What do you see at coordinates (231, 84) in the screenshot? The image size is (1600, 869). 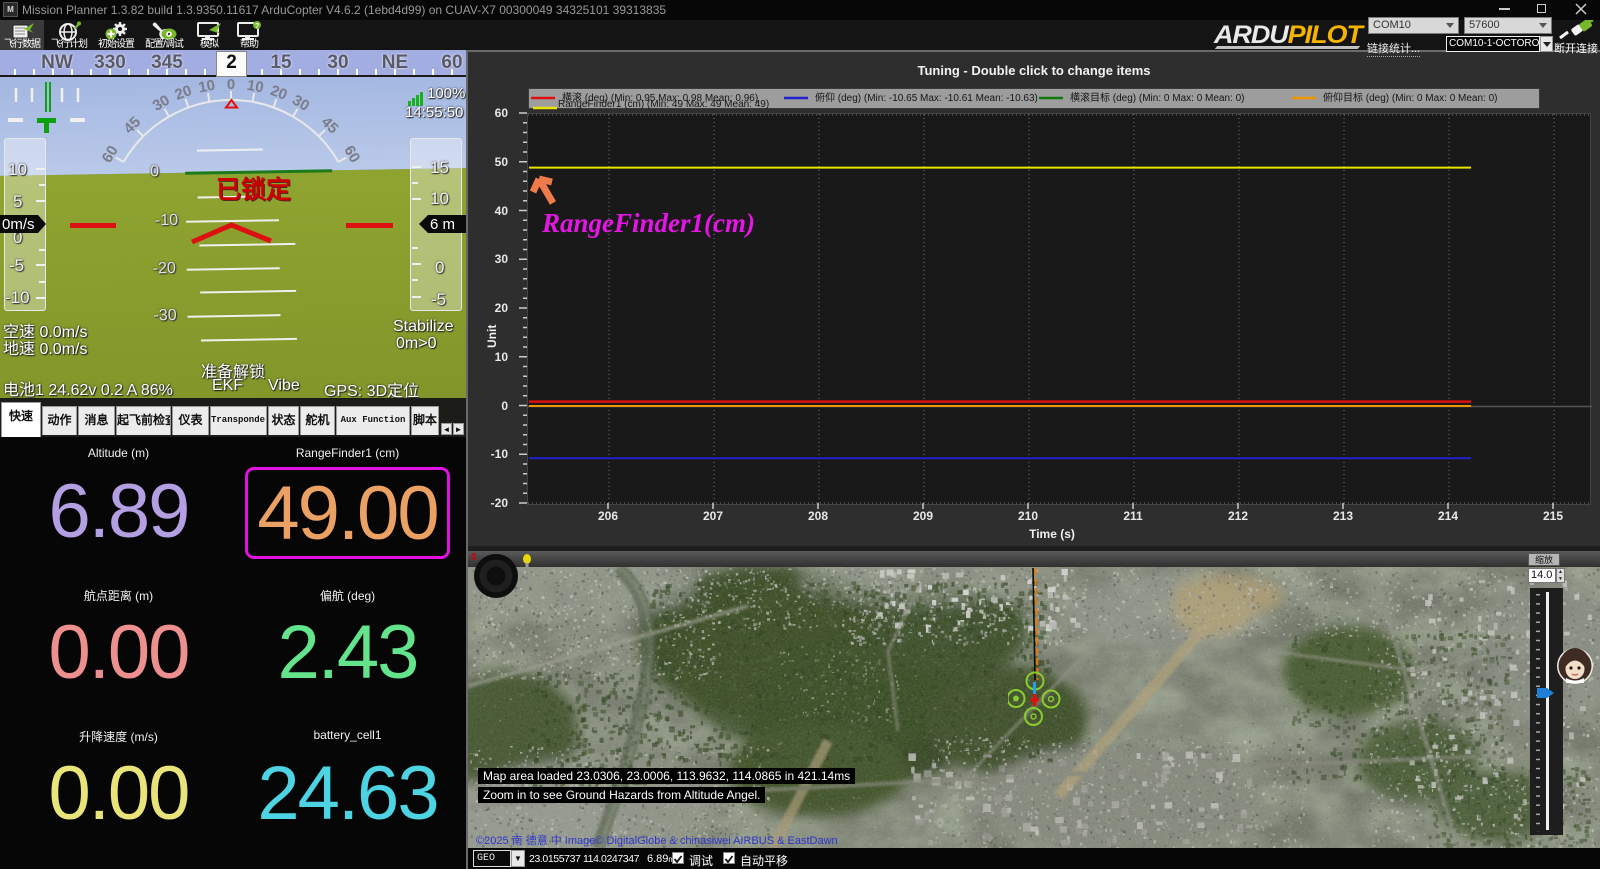 I see `svg-text: 0` at bounding box center [231, 84].